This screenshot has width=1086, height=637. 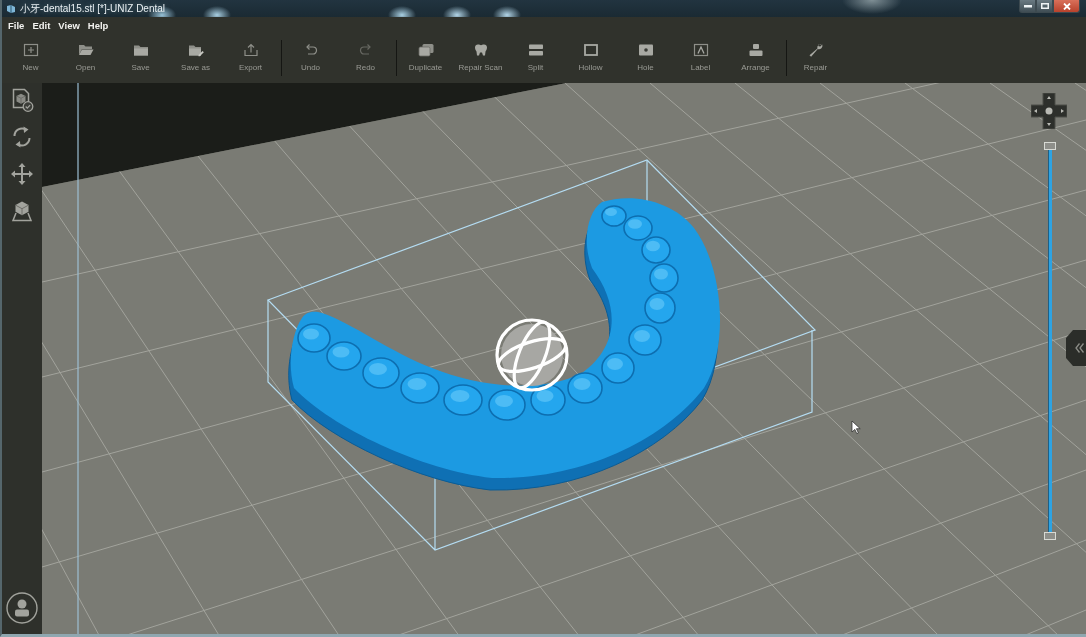 I want to click on toolbar-button: Arrange, so click(x=755, y=55).